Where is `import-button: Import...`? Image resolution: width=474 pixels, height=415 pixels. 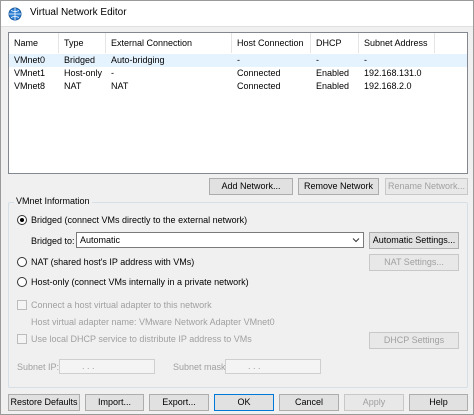
import-button: Import... is located at coordinates (114, 402).